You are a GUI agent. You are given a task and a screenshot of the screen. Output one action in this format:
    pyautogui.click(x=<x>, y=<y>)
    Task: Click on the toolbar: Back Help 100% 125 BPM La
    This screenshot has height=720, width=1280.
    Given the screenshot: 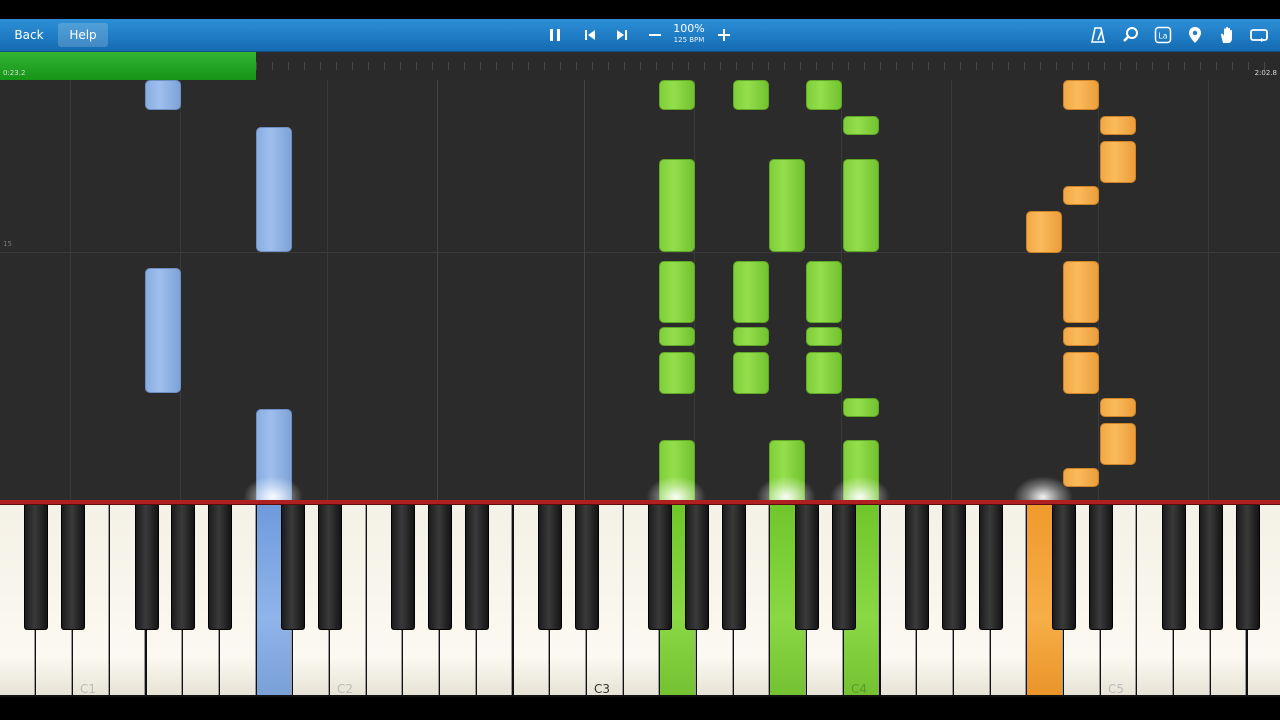 What is the action you would take?
    pyautogui.click(x=640, y=35)
    